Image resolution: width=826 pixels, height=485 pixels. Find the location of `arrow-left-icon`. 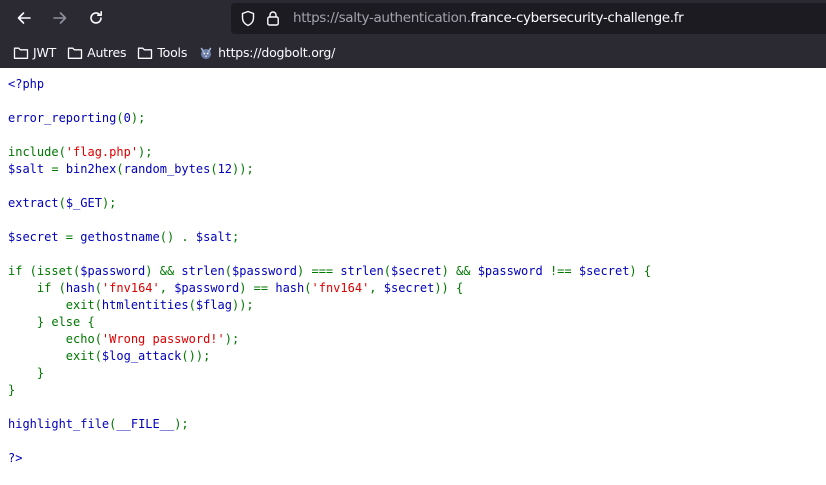

arrow-left-icon is located at coordinates (24, 18).